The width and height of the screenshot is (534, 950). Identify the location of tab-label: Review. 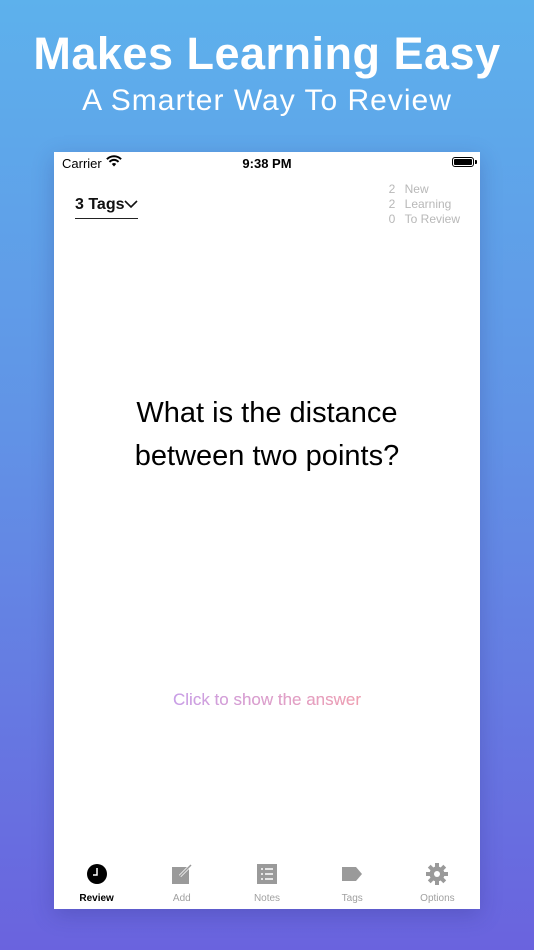
(96, 898).